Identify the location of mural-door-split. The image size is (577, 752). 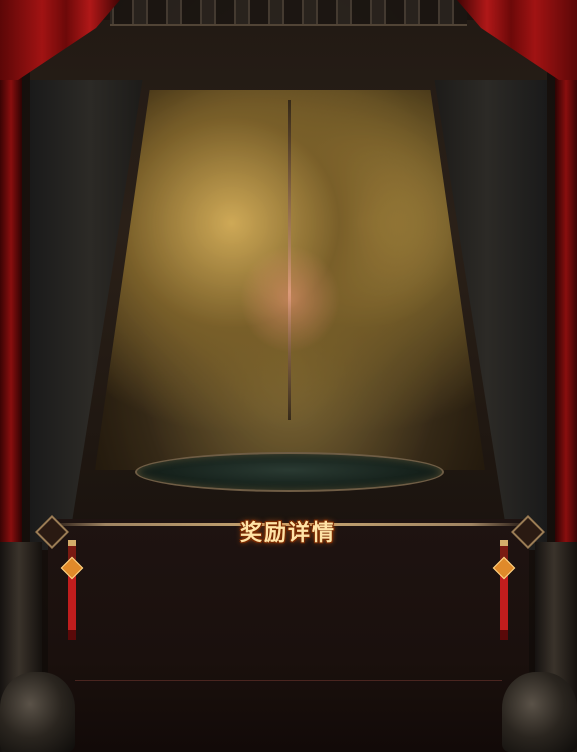
(289, 260).